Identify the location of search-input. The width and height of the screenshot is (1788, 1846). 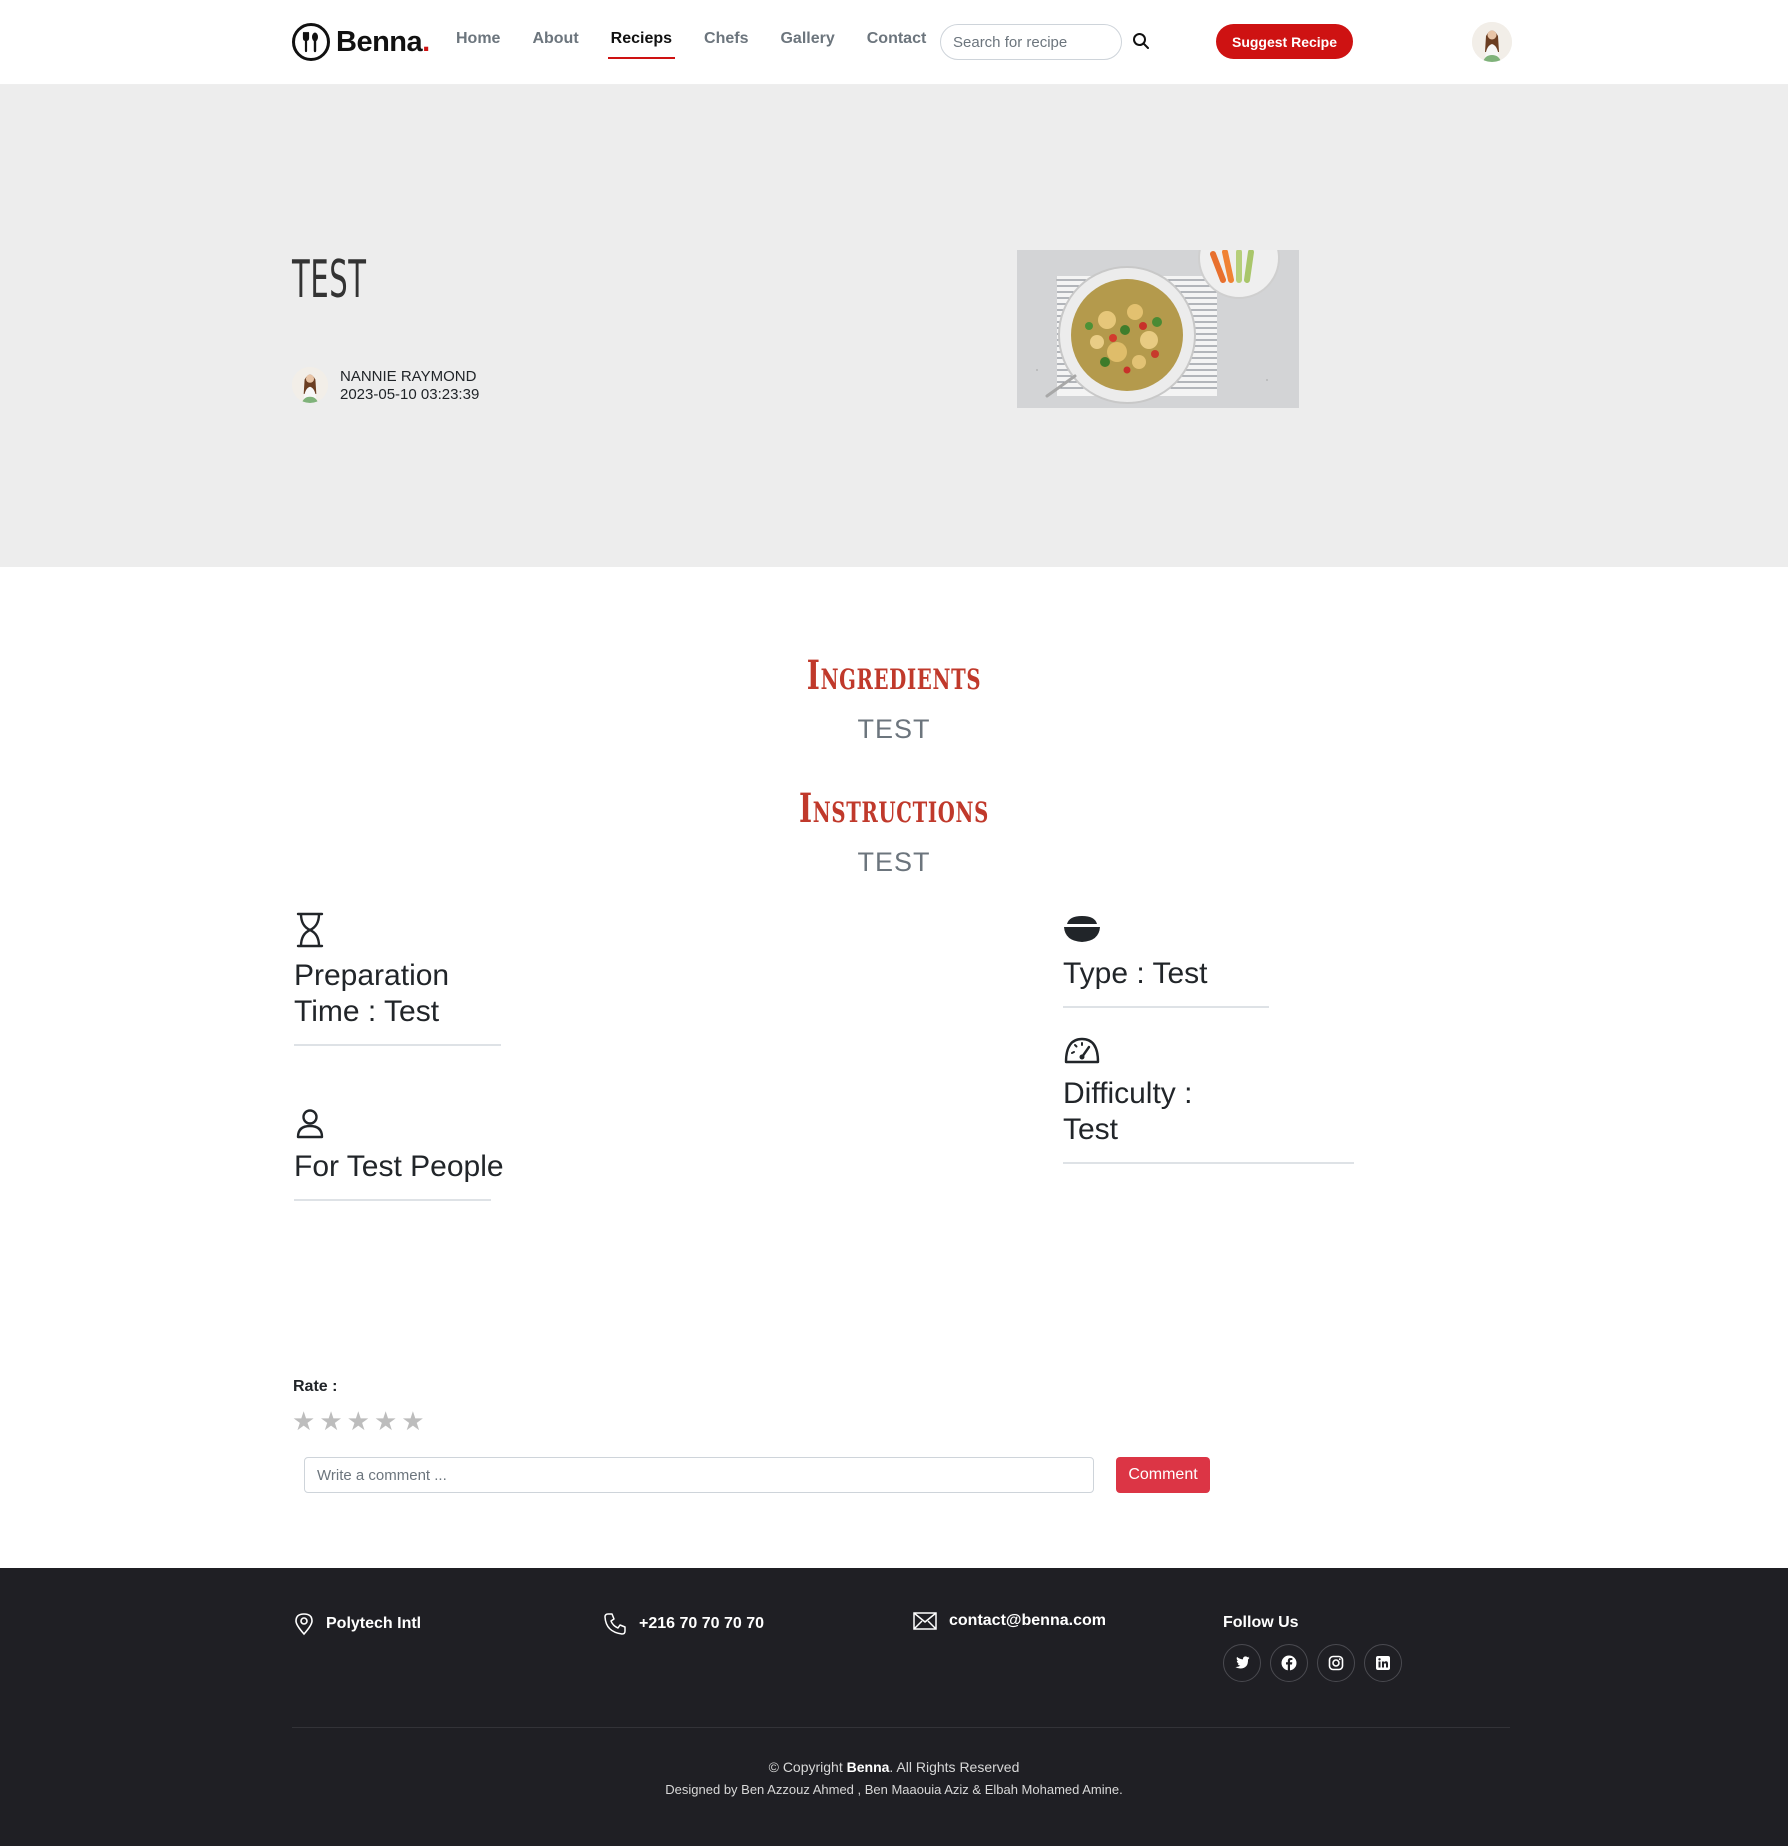
(1031, 42).